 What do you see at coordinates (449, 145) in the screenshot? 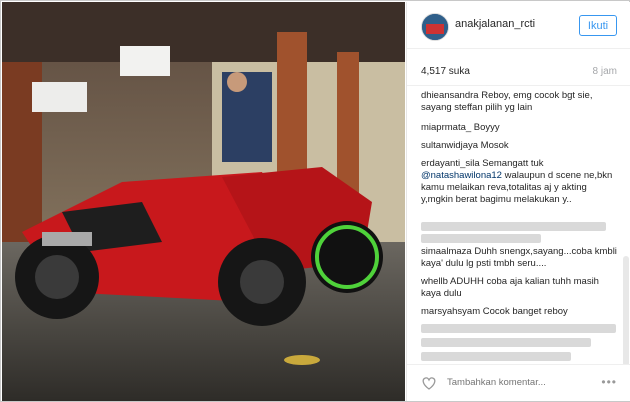
I see `comment-username: sultanwidjaya` at bounding box center [449, 145].